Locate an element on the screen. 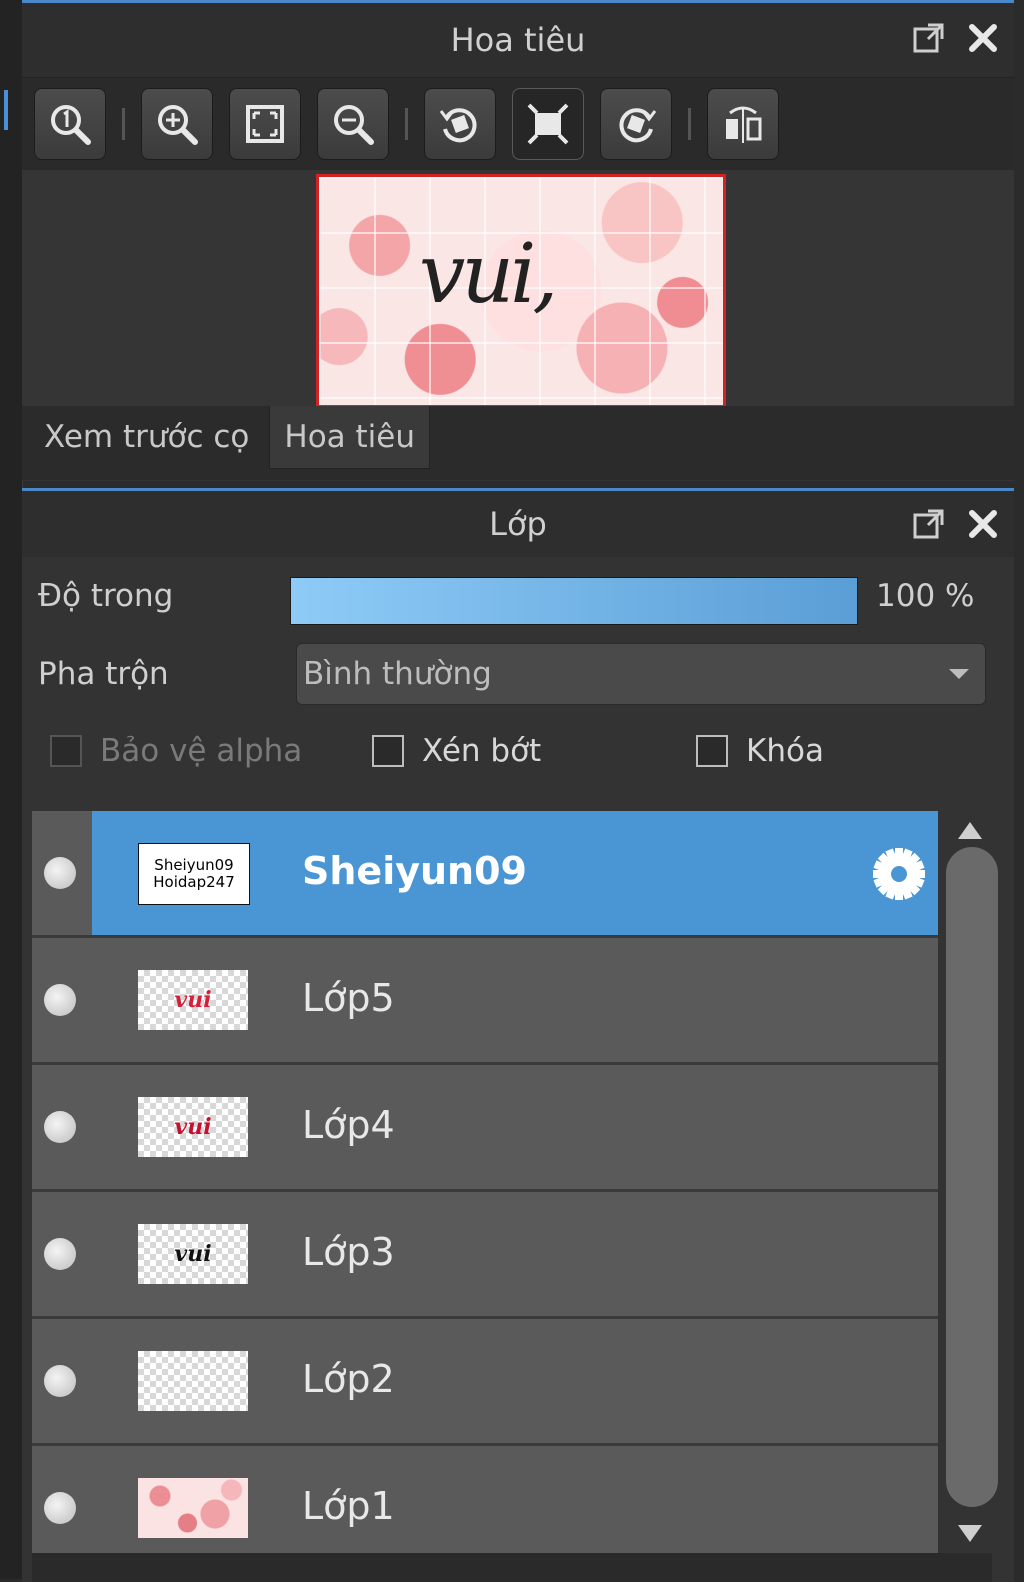  opacity-label: Độ trong is located at coordinates (106, 596).